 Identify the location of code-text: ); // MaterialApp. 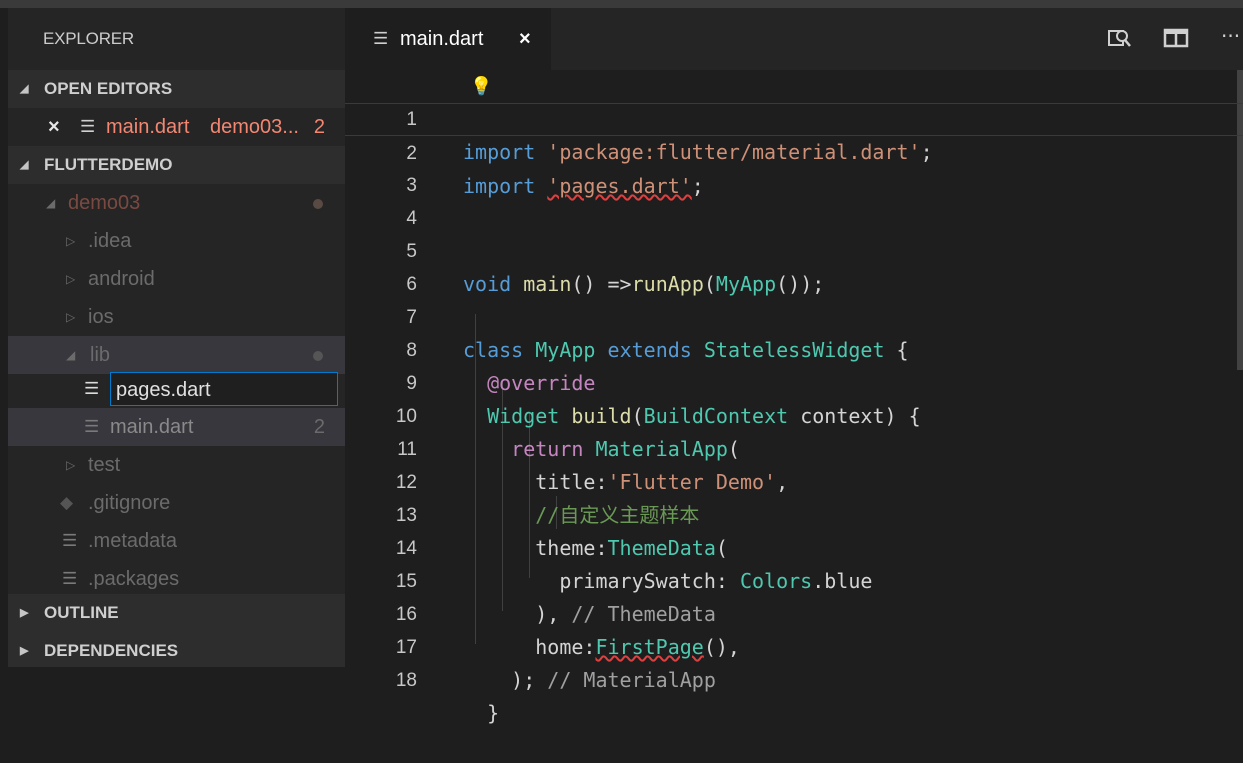
(589, 680).